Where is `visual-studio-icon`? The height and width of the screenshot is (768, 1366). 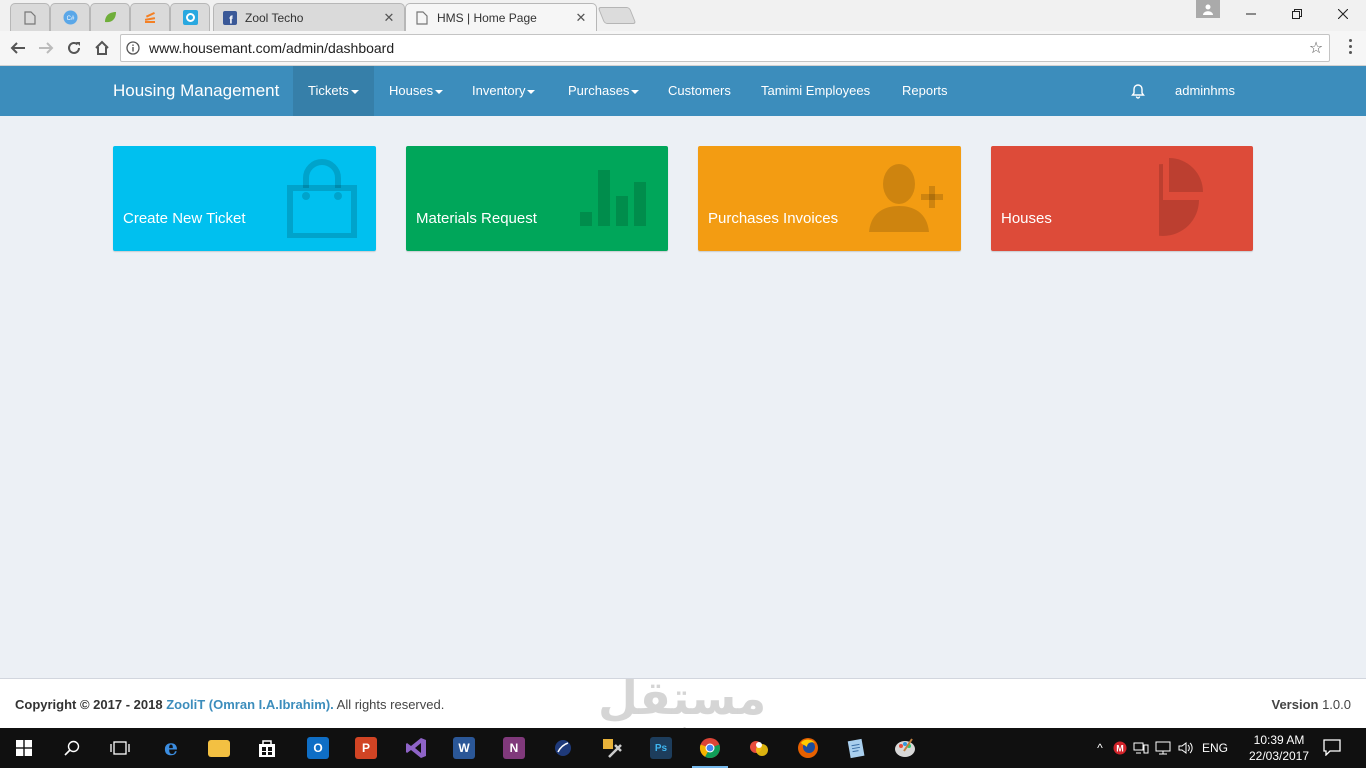
visual-studio-icon is located at coordinates (416, 748).